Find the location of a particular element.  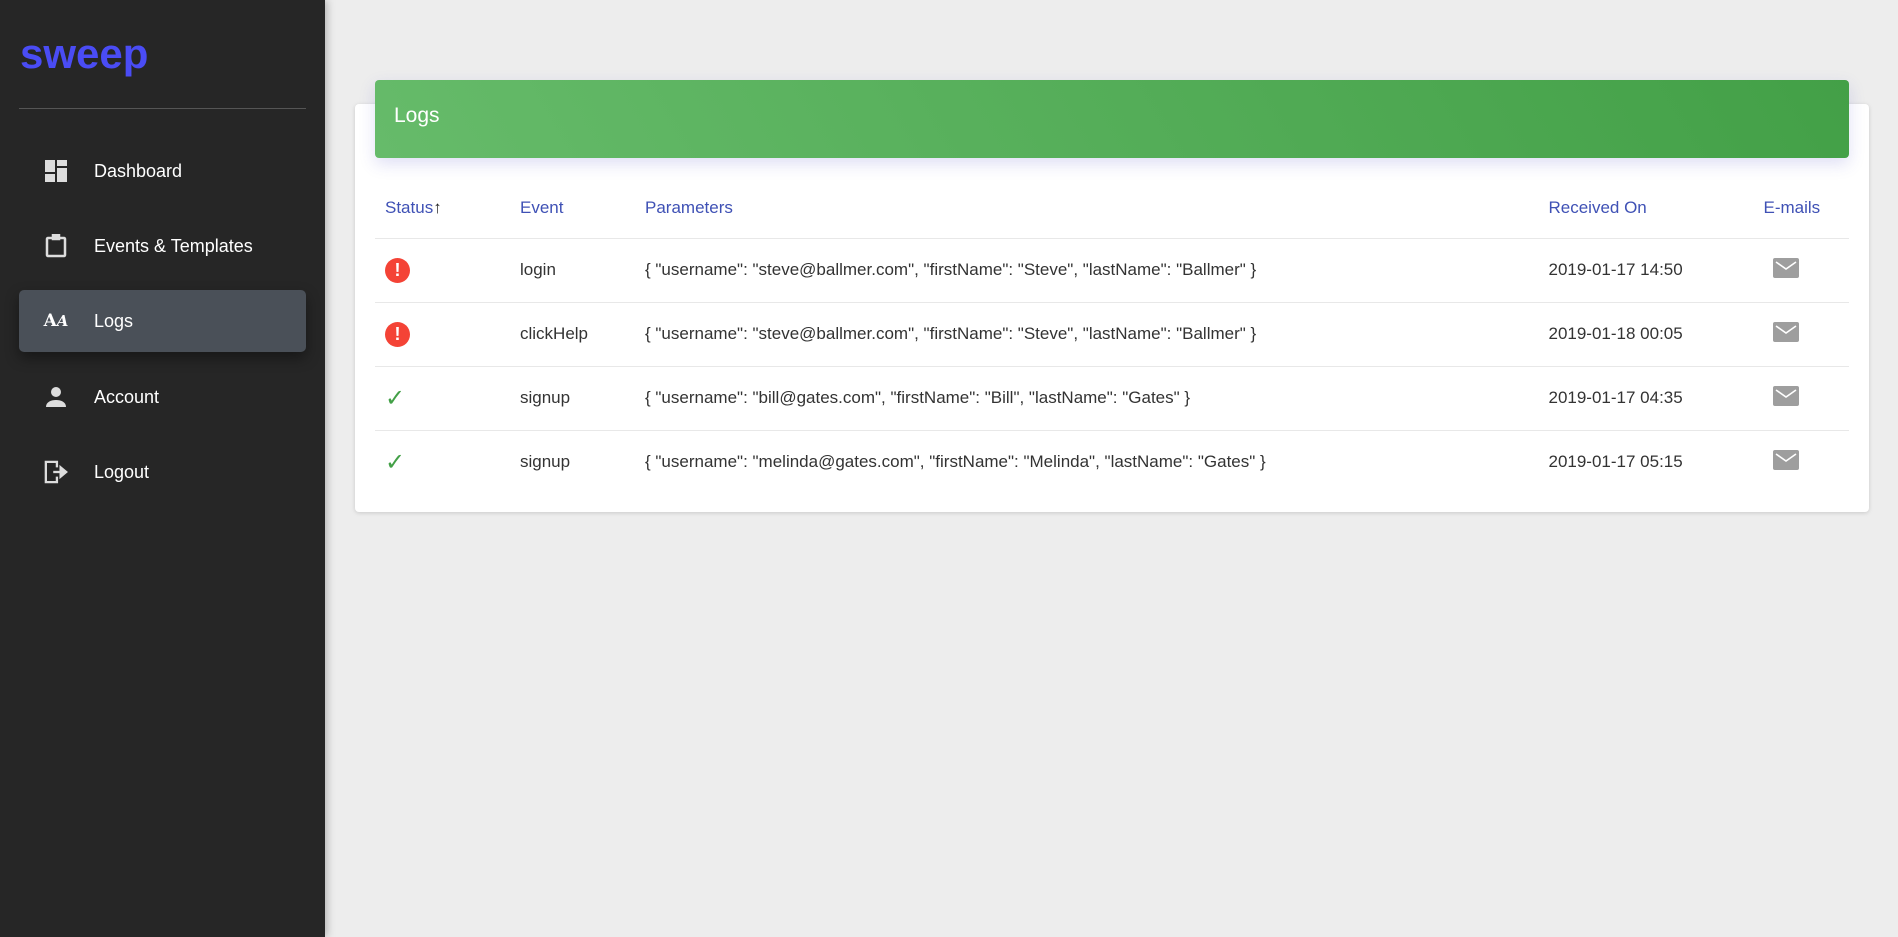

received-on-cell: 2019-01-18 00:05 is located at coordinates (1646, 334).